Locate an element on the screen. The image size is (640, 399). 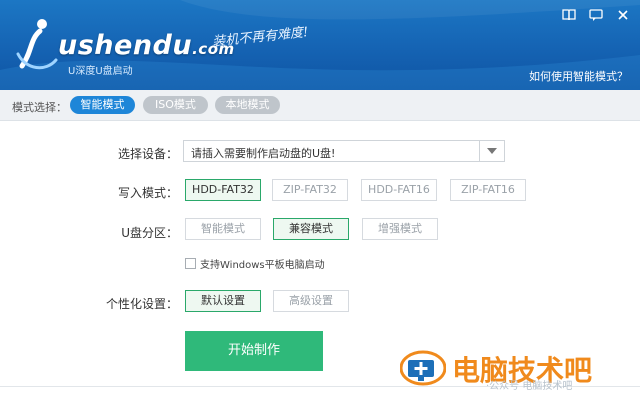
personalize-label: 个性化设置： is located at coordinates (141, 304).